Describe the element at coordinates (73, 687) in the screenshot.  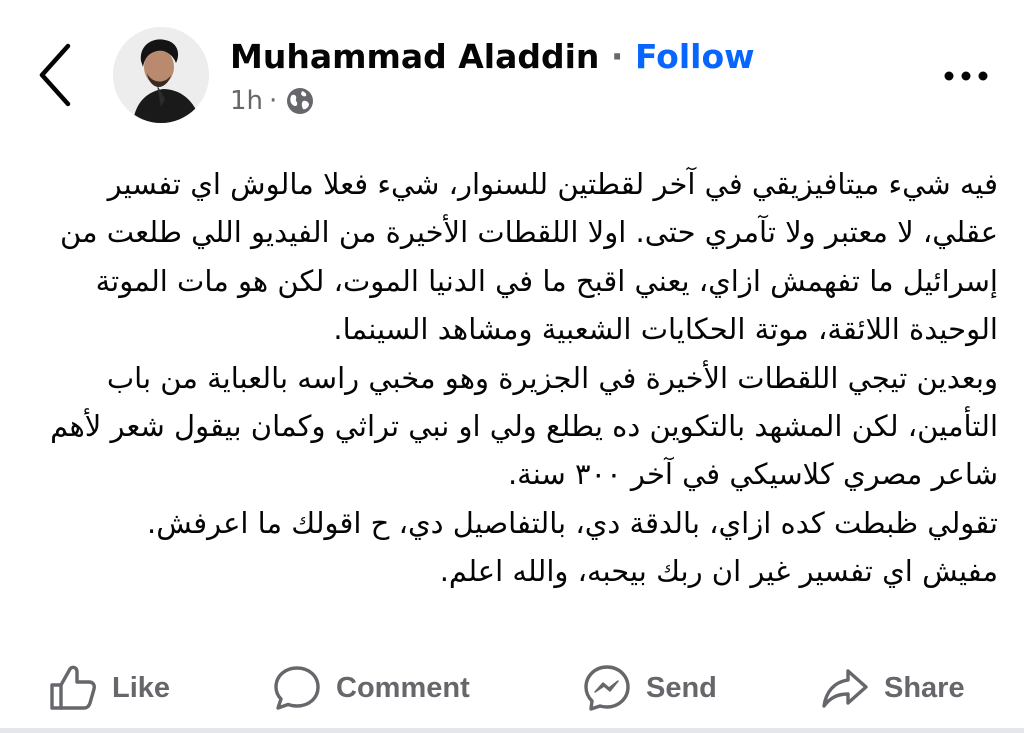
I see `thumbs-up-icon` at that location.